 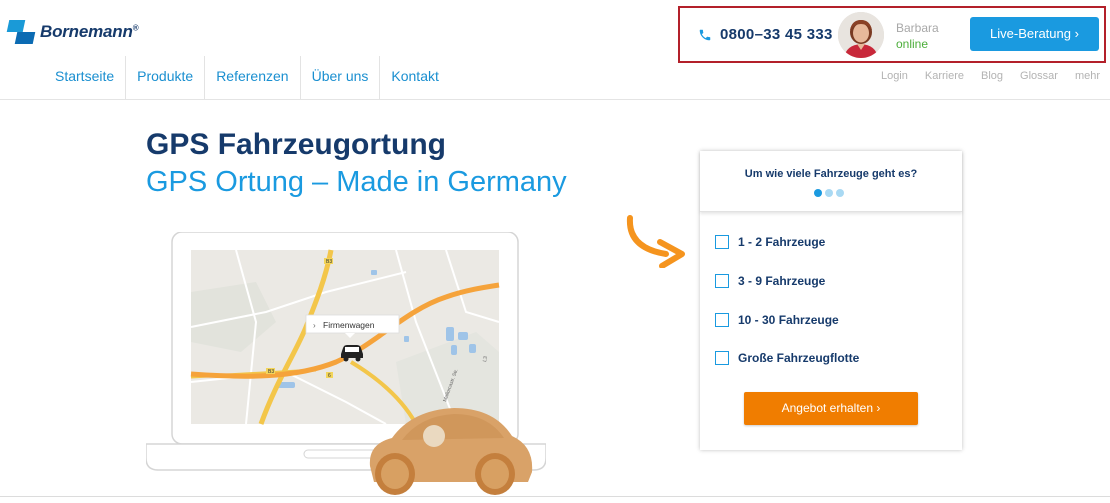 I want to click on get-offer-button: Angebot erhalten ›, so click(x=831, y=408).